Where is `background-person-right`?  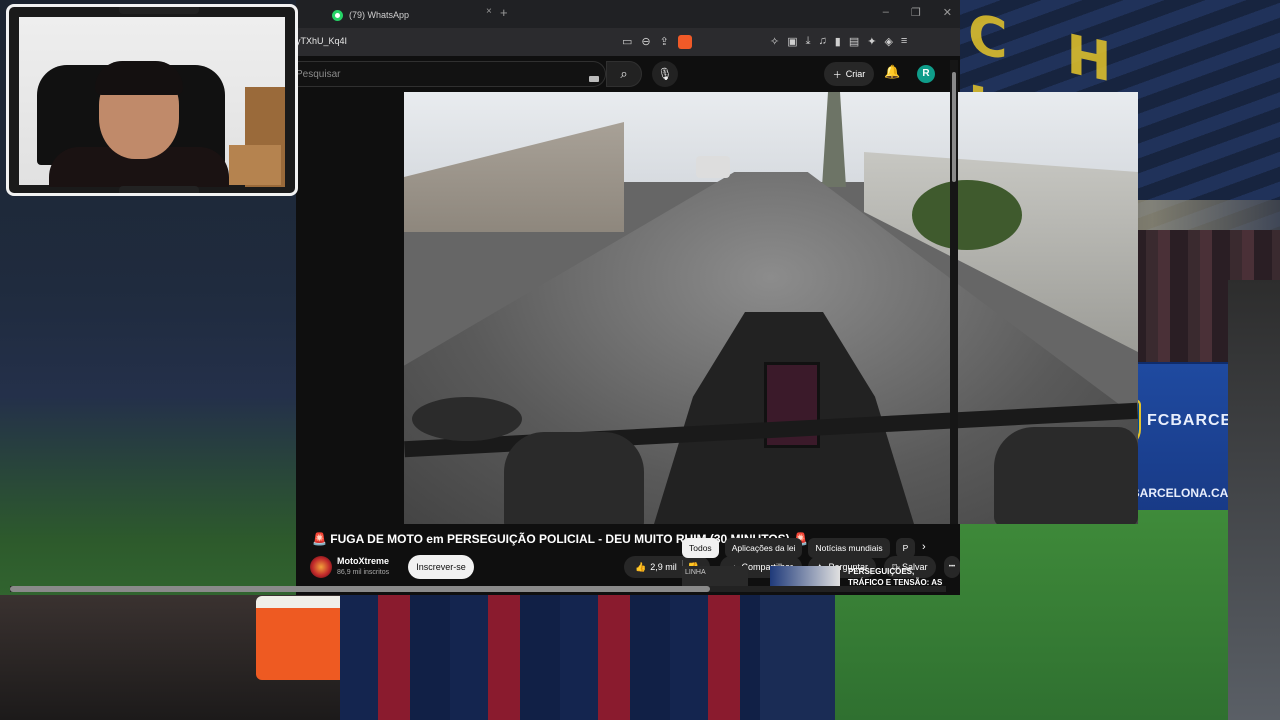 background-person-right is located at coordinates (1254, 500).